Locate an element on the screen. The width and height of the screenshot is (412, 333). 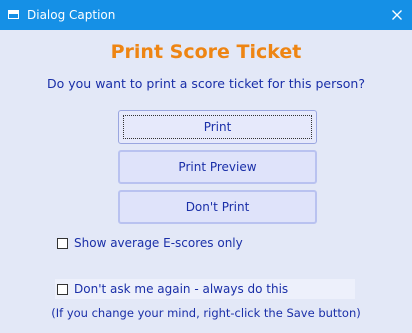
close-icon is located at coordinates (397, 15).